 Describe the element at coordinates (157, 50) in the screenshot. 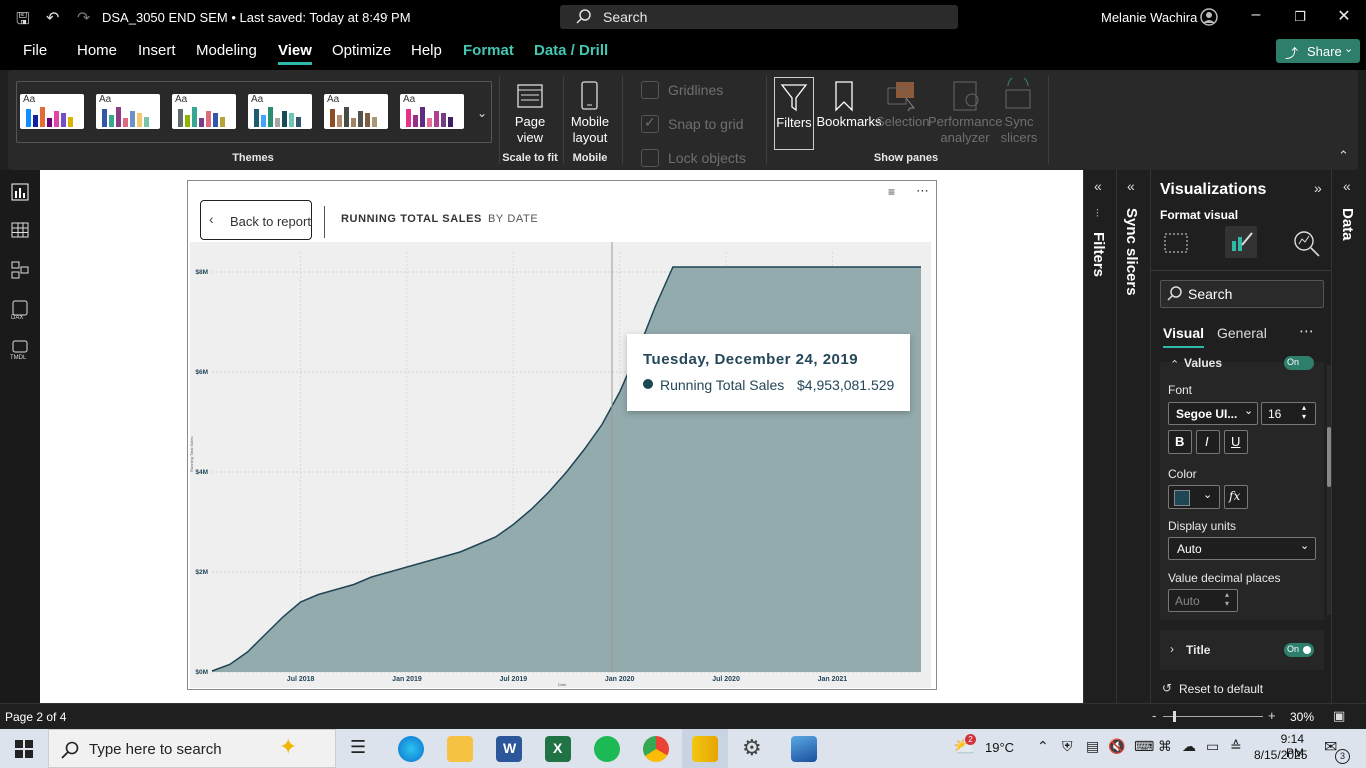

I see `menu-insert: Insert` at that location.